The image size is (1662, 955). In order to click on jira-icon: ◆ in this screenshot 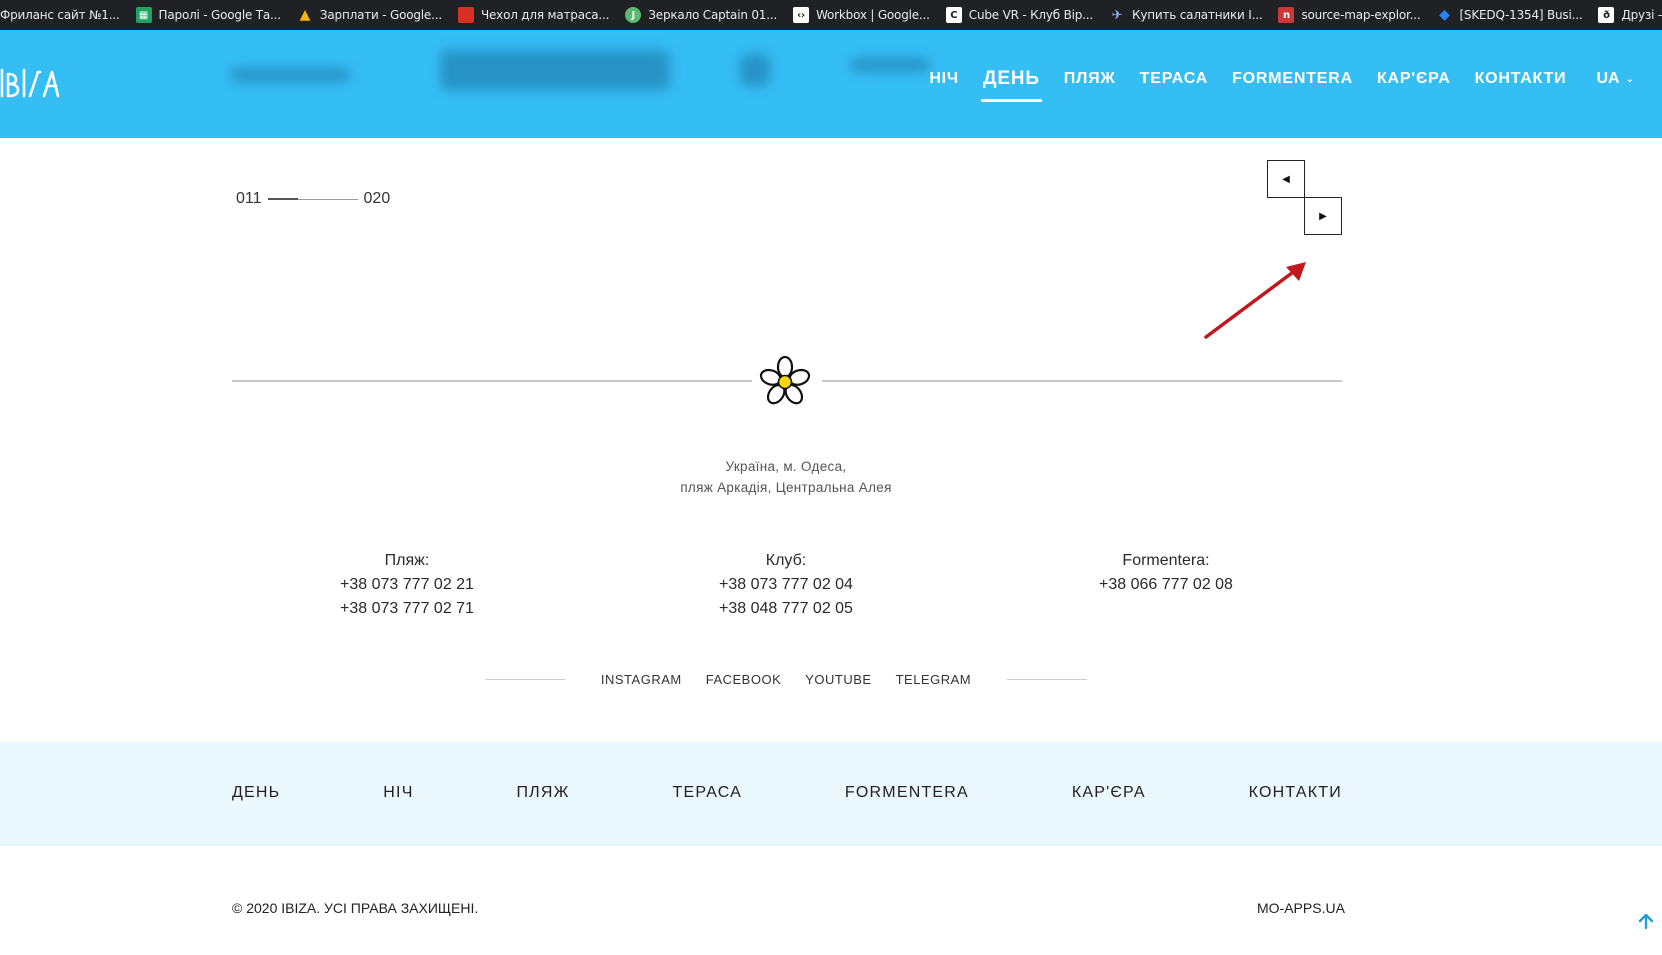, I will do `click(1444, 15)`.